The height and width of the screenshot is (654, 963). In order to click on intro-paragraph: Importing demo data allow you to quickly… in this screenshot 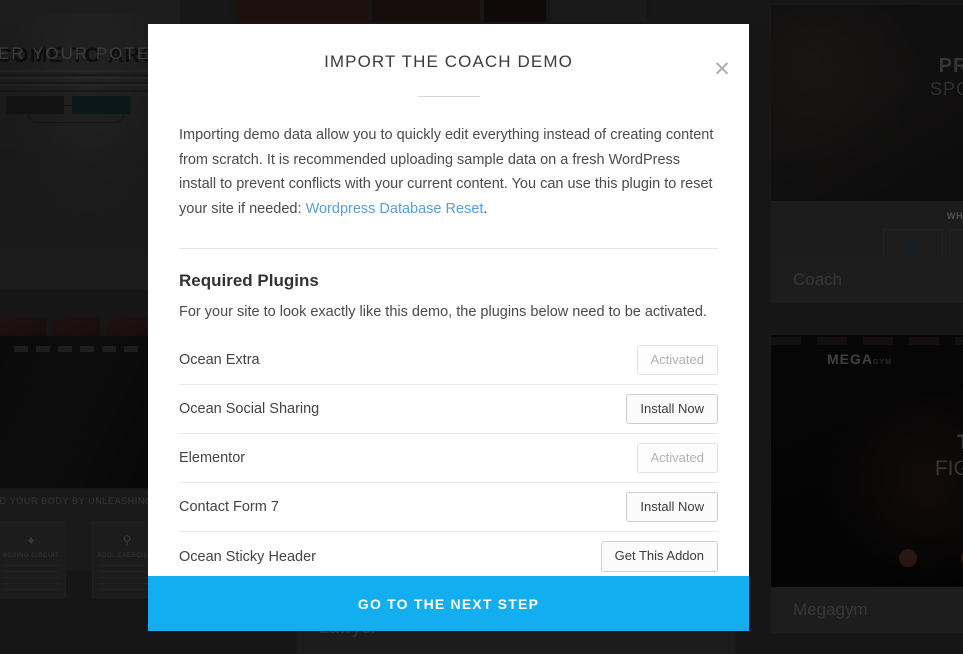, I will do `click(448, 172)`.